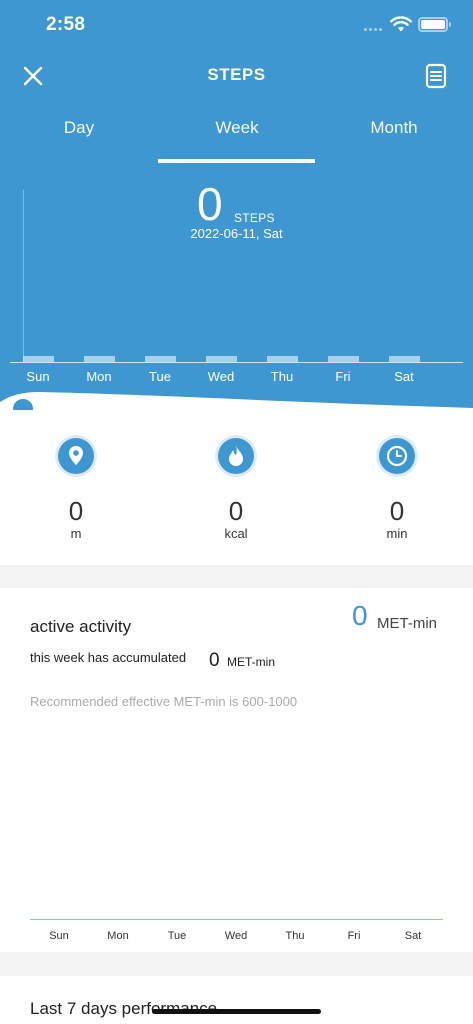 The image size is (473, 1024). What do you see at coordinates (354, 936) in the screenshot?
I see `activity-day-label: Fri` at bounding box center [354, 936].